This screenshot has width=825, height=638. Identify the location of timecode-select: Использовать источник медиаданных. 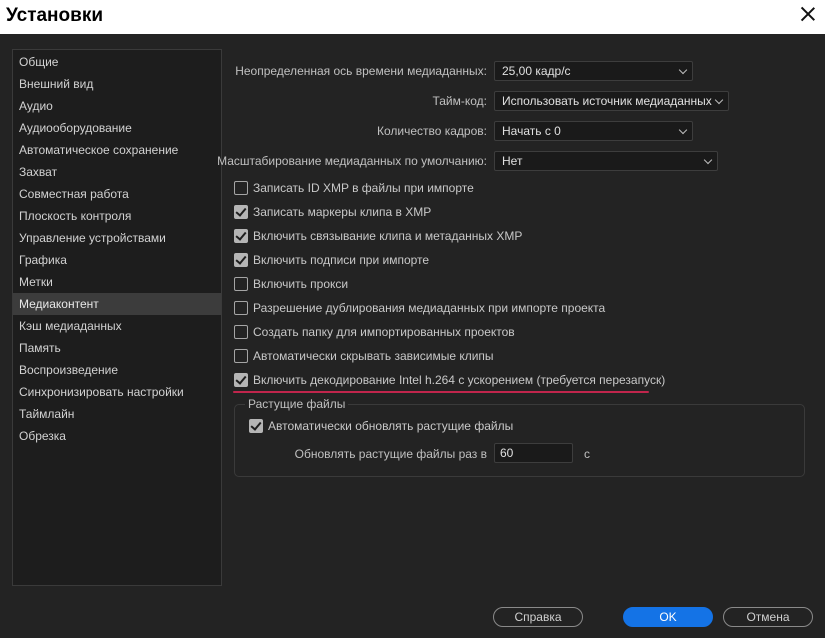
(611, 101).